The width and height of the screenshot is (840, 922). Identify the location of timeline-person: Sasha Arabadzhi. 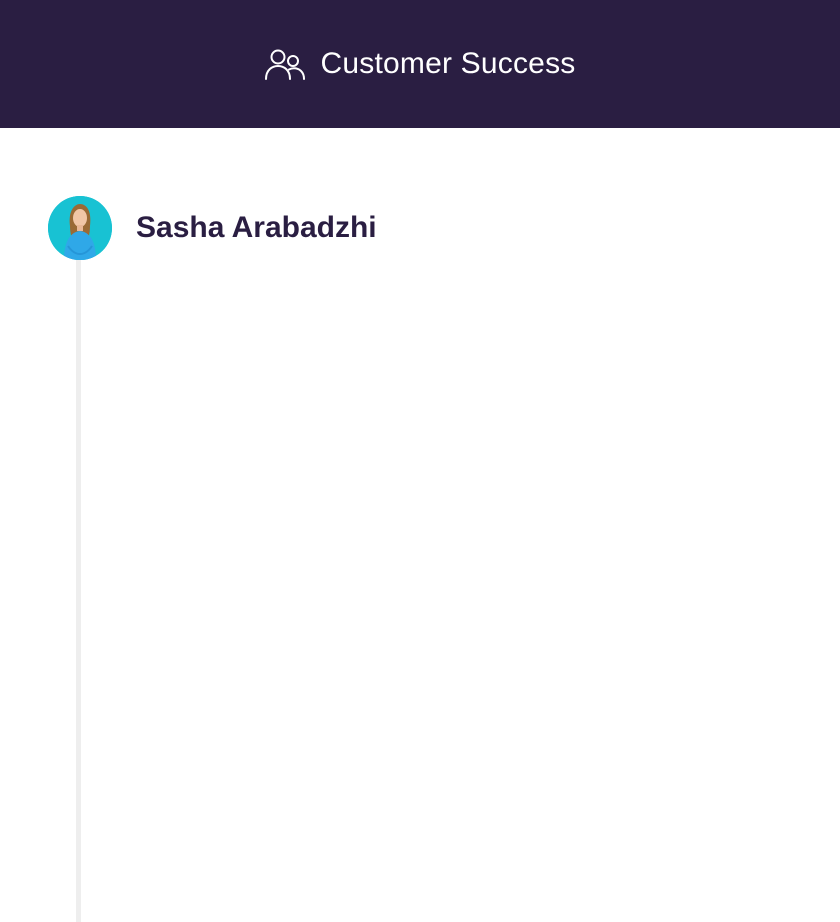
(212, 228).